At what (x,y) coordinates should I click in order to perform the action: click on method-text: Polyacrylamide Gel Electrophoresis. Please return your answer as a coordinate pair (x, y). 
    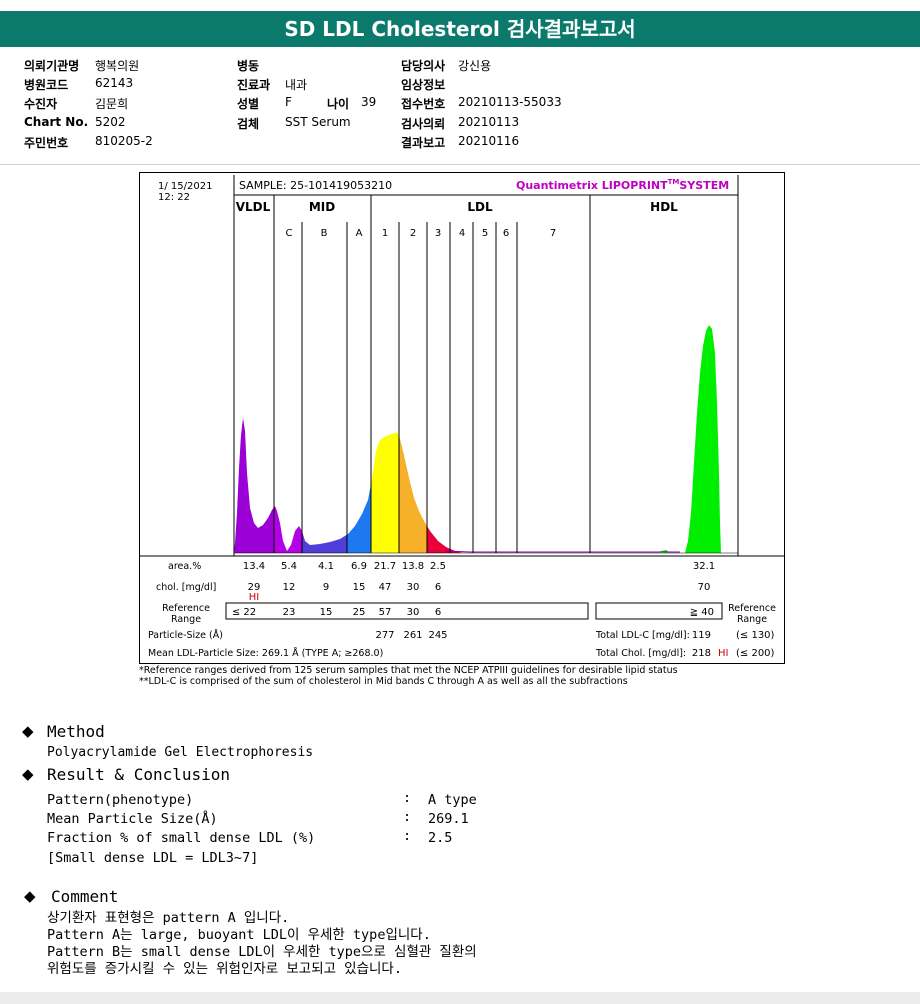
    Looking at the image, I should click on (180, 752).